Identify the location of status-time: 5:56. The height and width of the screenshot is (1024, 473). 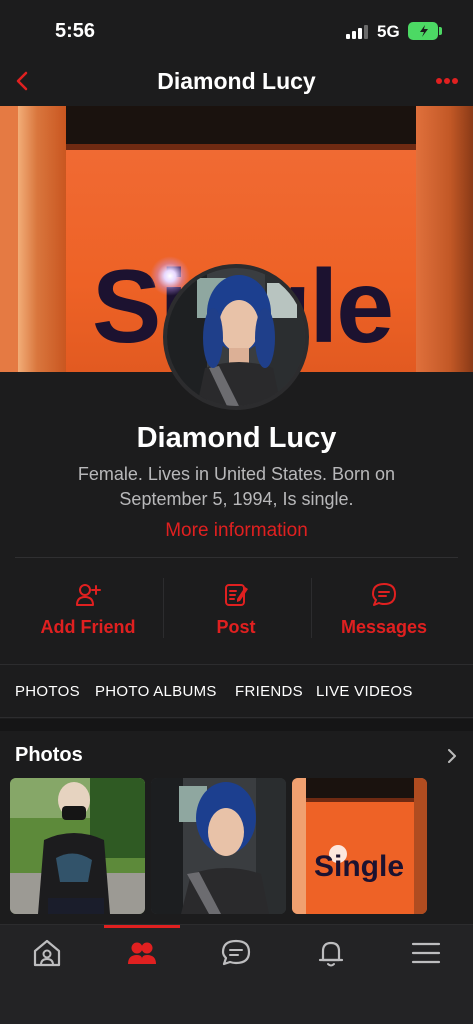
(75, 31).